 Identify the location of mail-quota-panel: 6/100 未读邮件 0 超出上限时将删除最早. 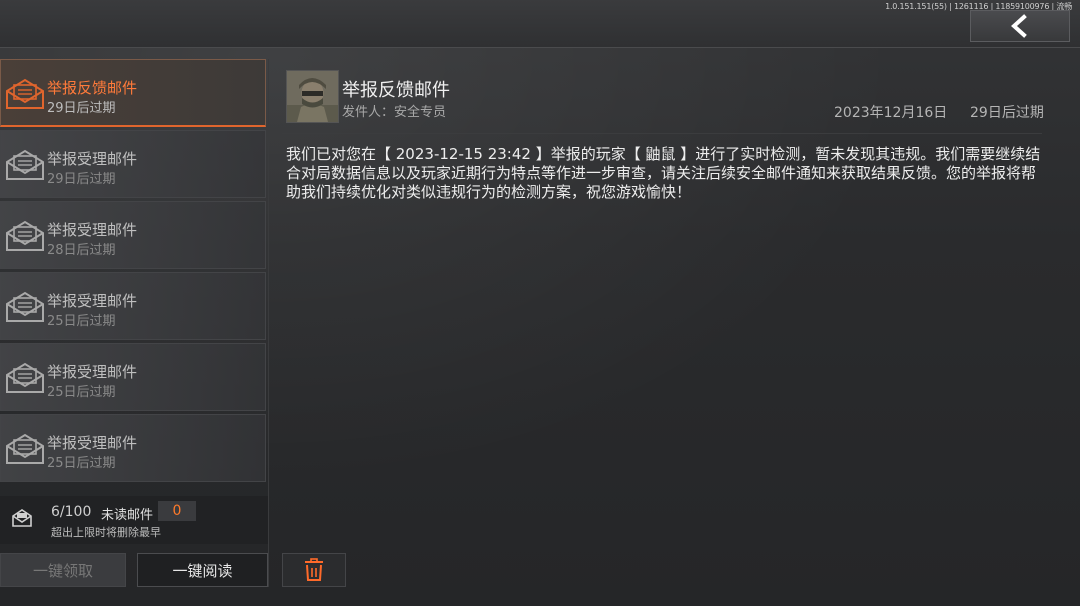
(134, 520).